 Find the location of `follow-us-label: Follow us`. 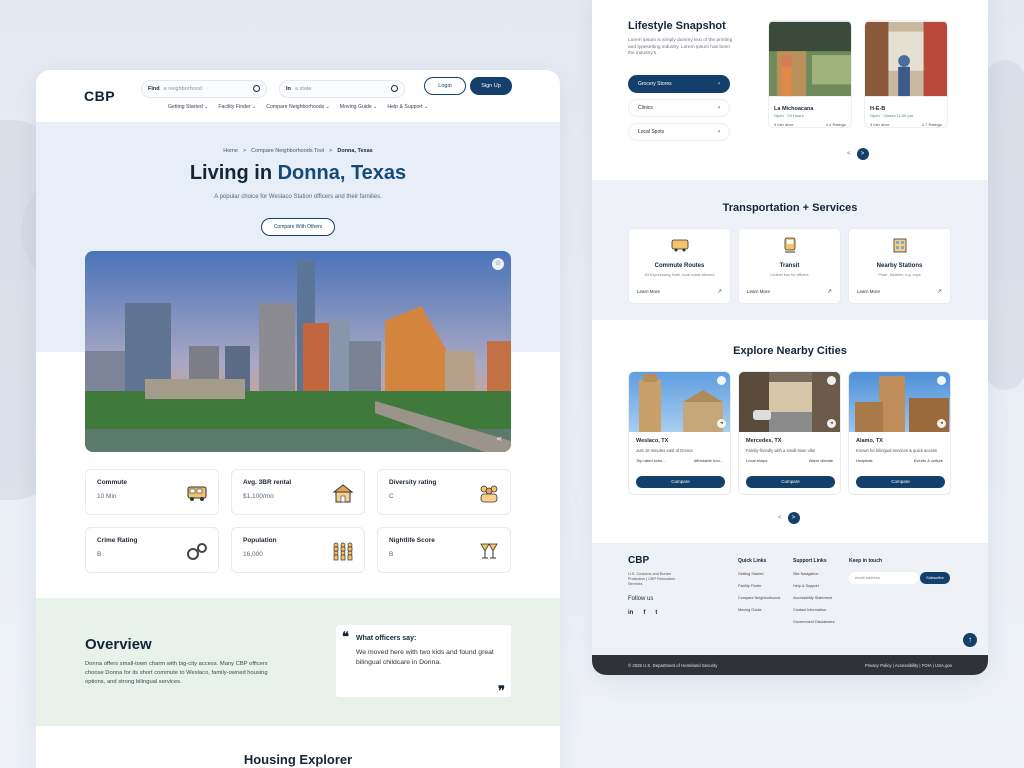

follow-us-label: Follow us is located at coordinates (641, 599).